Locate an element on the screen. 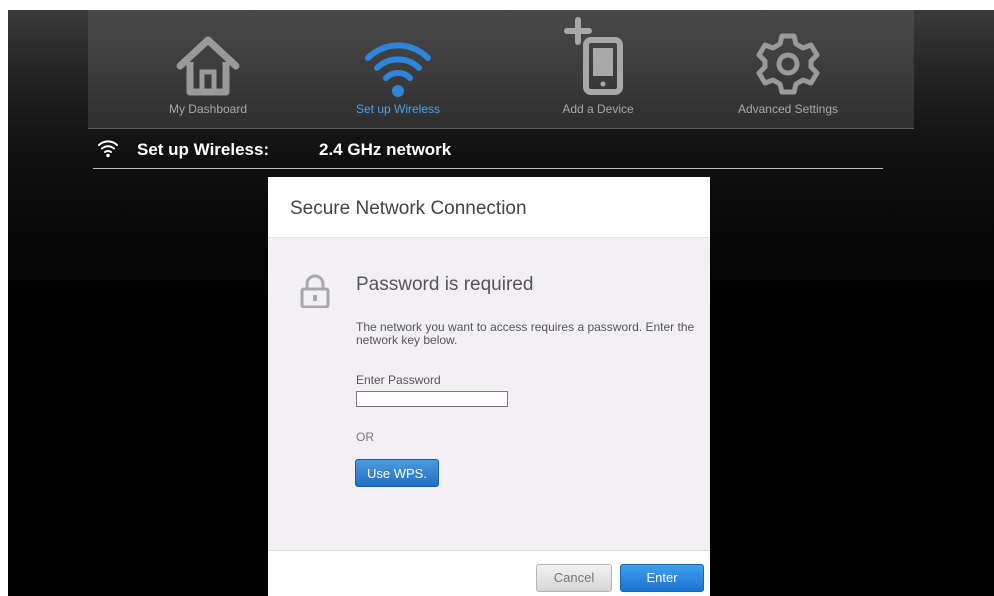 This screenshot has width=994, height=596. dialog-title: Secure Network Connection is located at coordinates (408, 208).